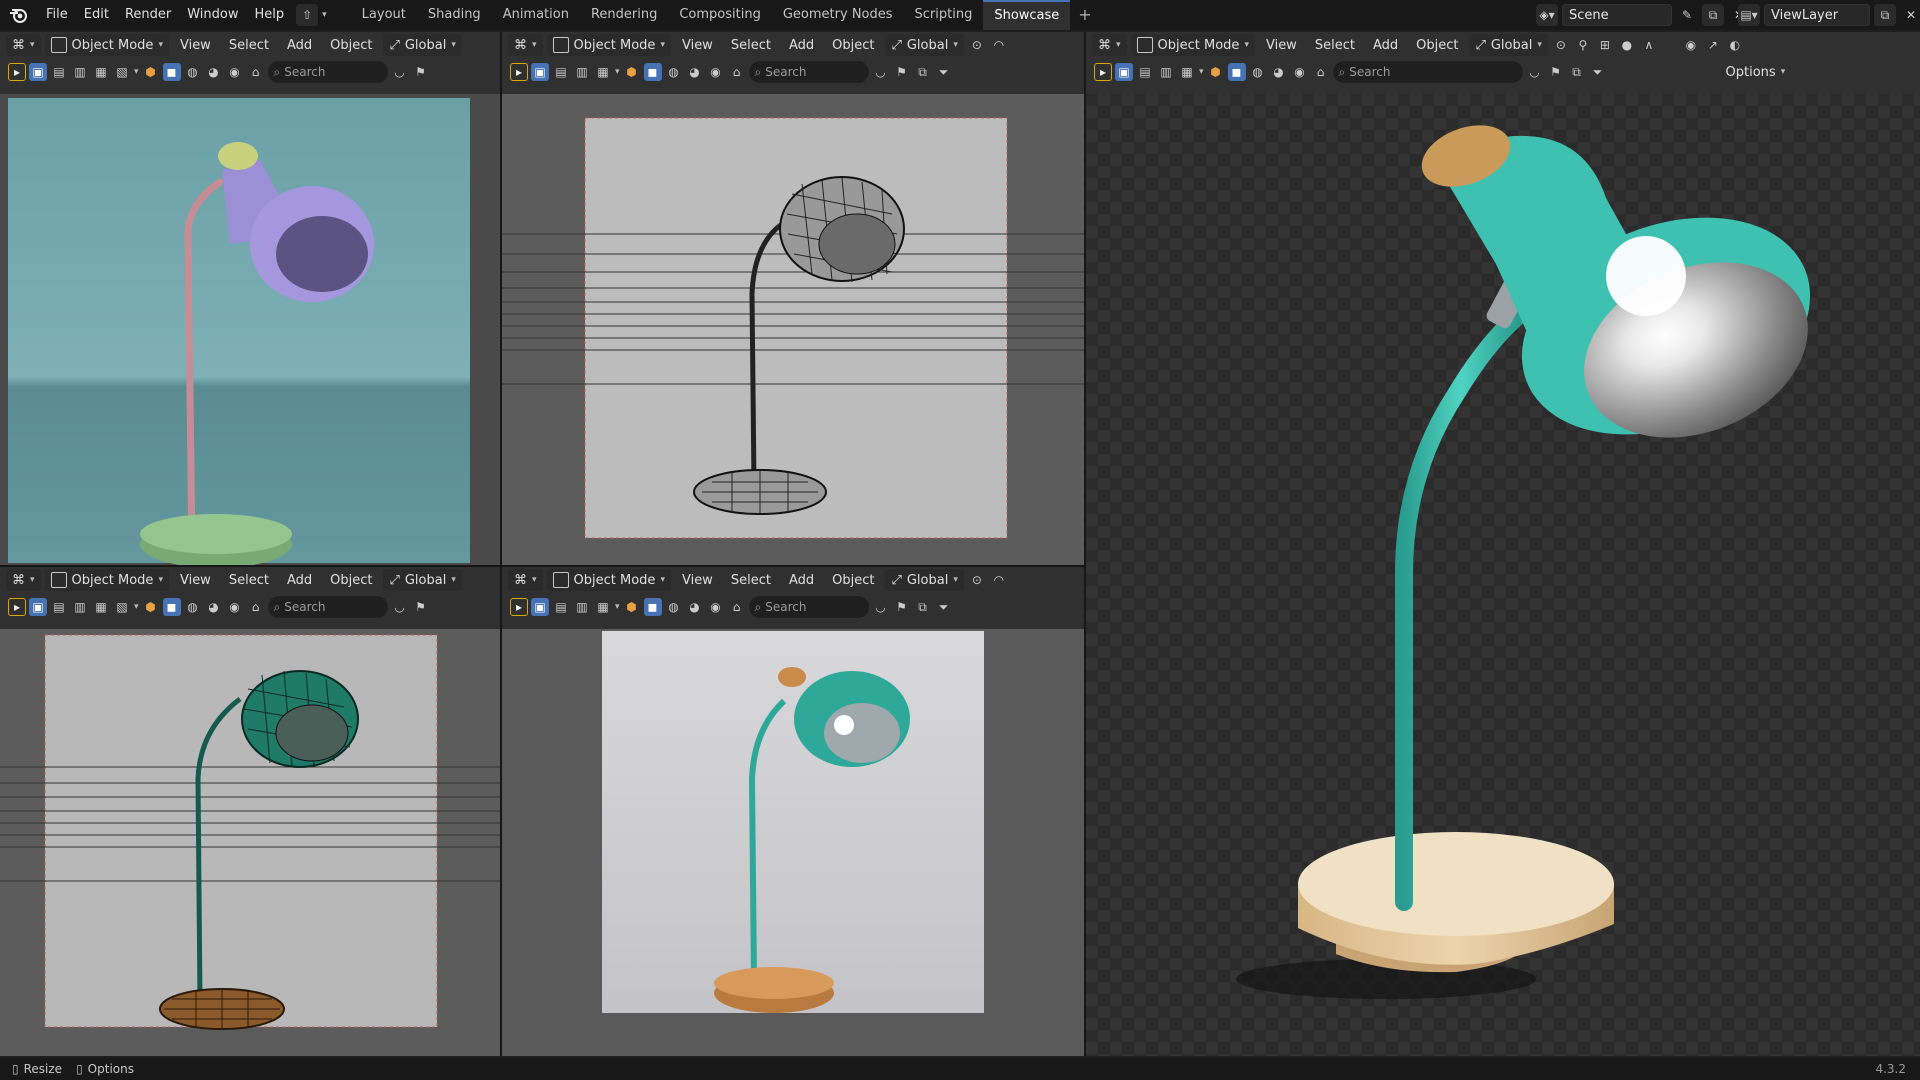  I want to click on scene-icon: ◈▾, so click(1547, 15).